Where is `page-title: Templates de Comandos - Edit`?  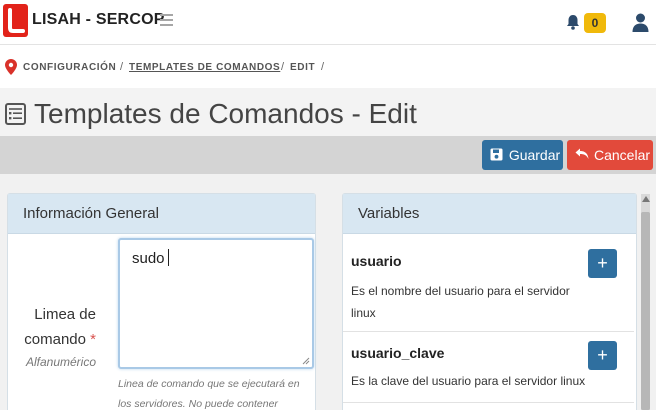
page-title: Templates de Comandos - Edit is located at coordinates (225, 113).